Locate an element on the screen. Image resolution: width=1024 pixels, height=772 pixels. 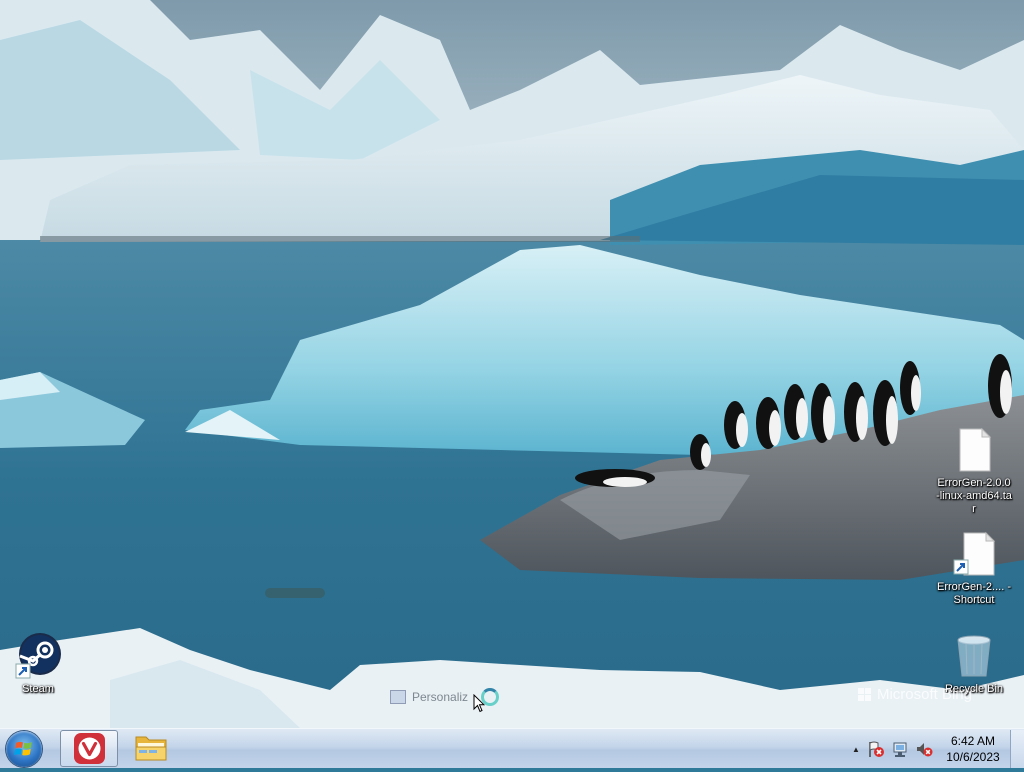
personalize-ghost: Personaliz is located at coordinates (429, 697).